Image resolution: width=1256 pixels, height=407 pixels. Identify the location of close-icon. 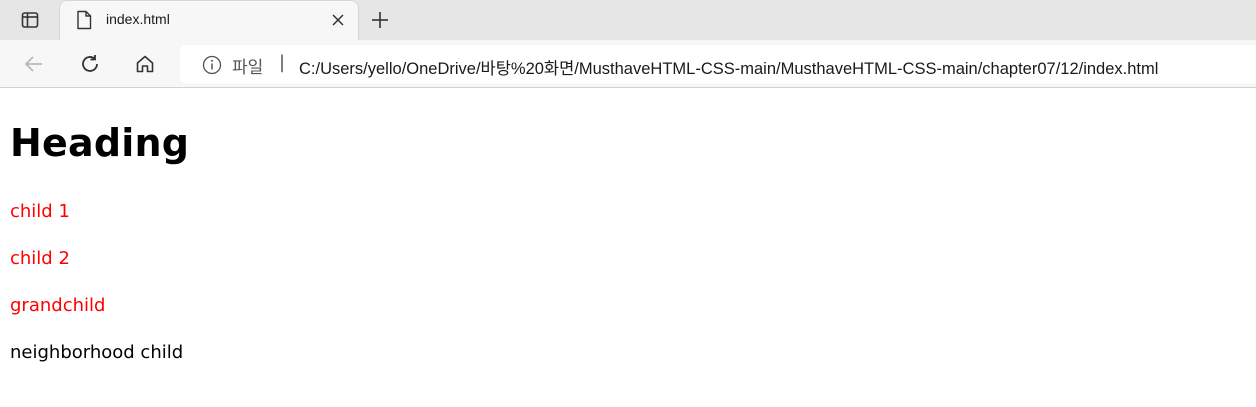
(338, 20).